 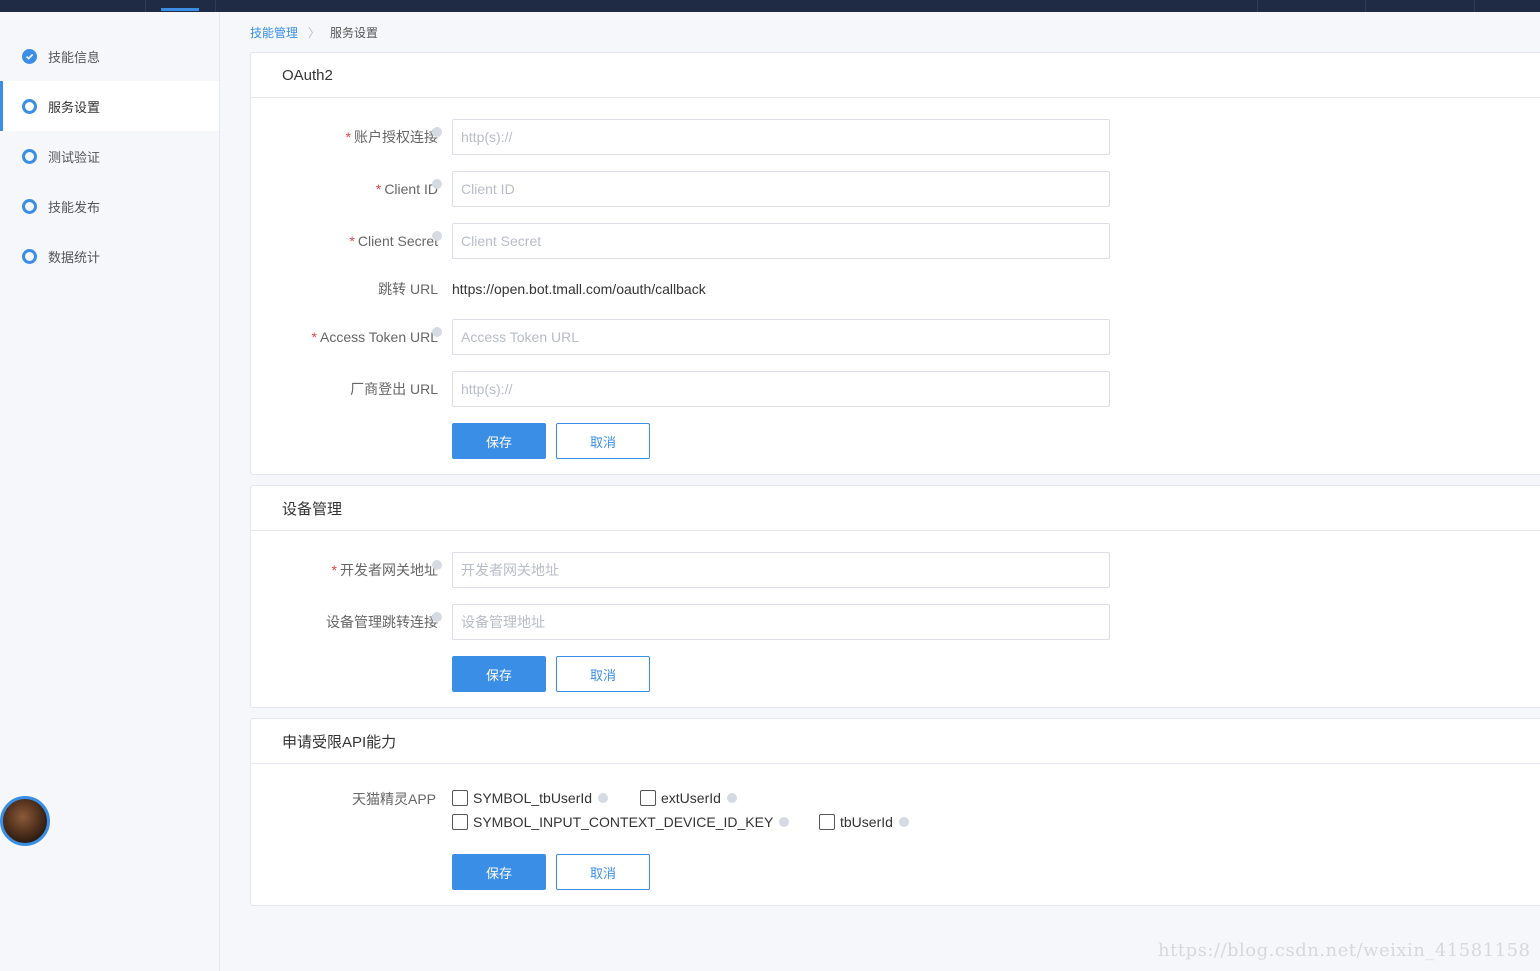 I want to click on device-jump-row: 设备管理跳转连接, so click(x=895, y=622).